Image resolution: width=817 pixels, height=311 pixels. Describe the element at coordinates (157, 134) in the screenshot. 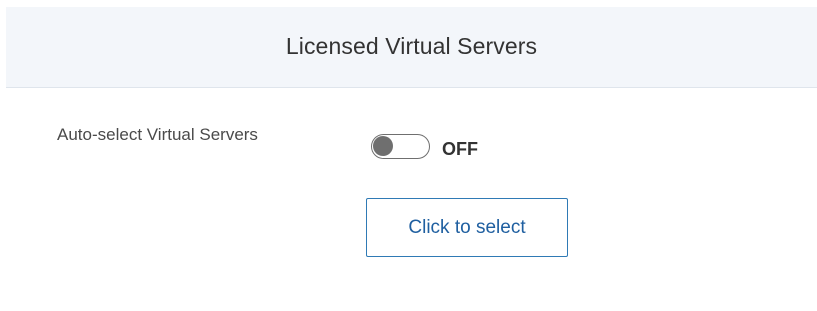

I see `auto-select-label: Auto-select Virtual Servers` at that location.